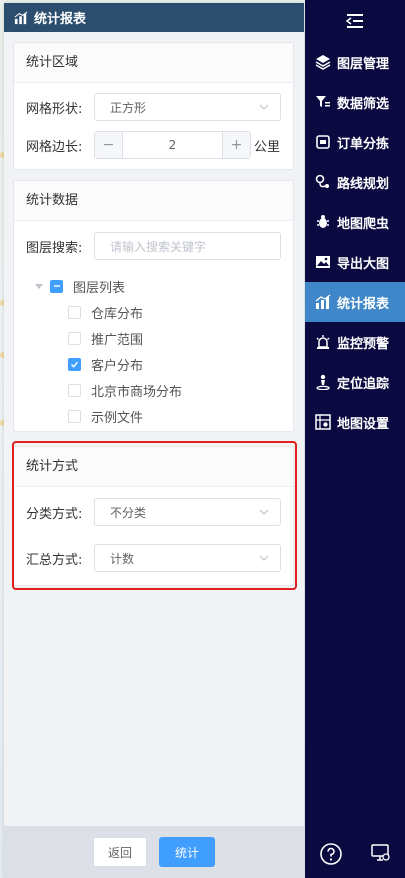 The image size is (405, 878). Describe the element at coordinates (187, 512) in the screenshot. I see `classify-select: 不分类` at that location.